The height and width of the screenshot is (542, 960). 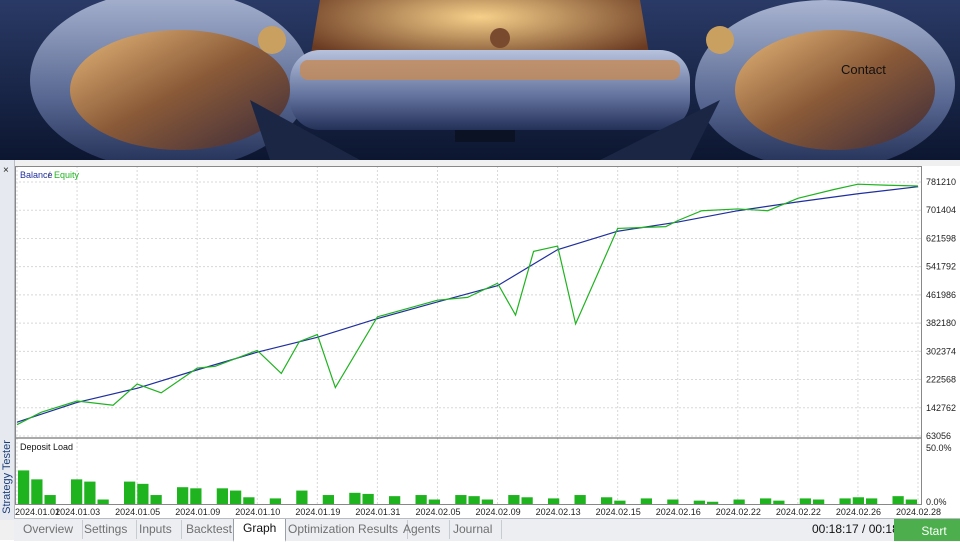 What do you see at coordinates (858, 512) in the screenshot?
I see `x-tick-label: 2024.02.26` at bounding box center [858, 512].